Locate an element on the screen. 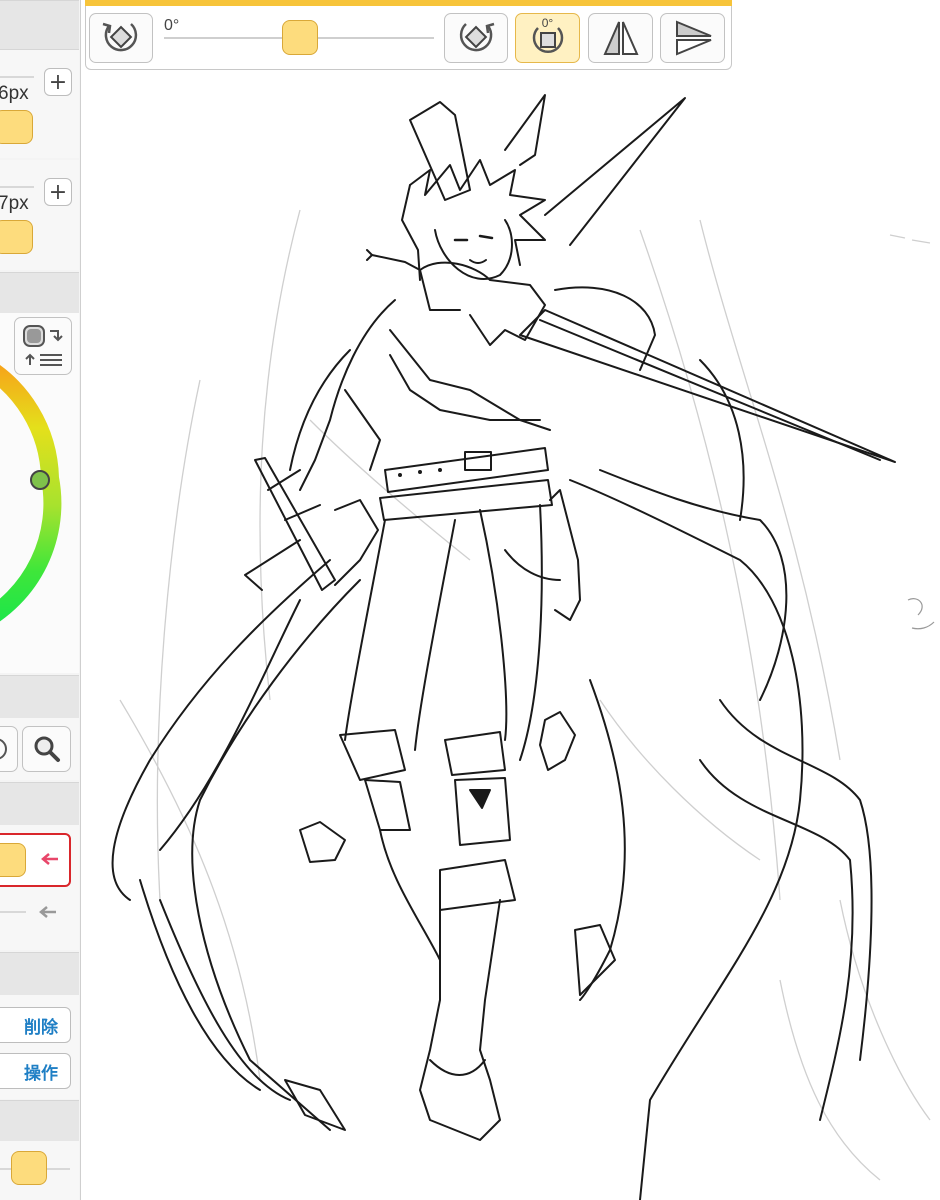 The image size is (940, 1200). layer-line is located at coordinates (13, 912).